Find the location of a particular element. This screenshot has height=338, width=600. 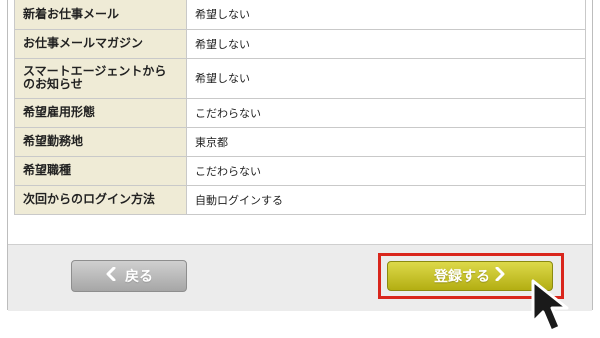

row-value-new-job-mail: 希望しない is located at coordinates (386, 15).